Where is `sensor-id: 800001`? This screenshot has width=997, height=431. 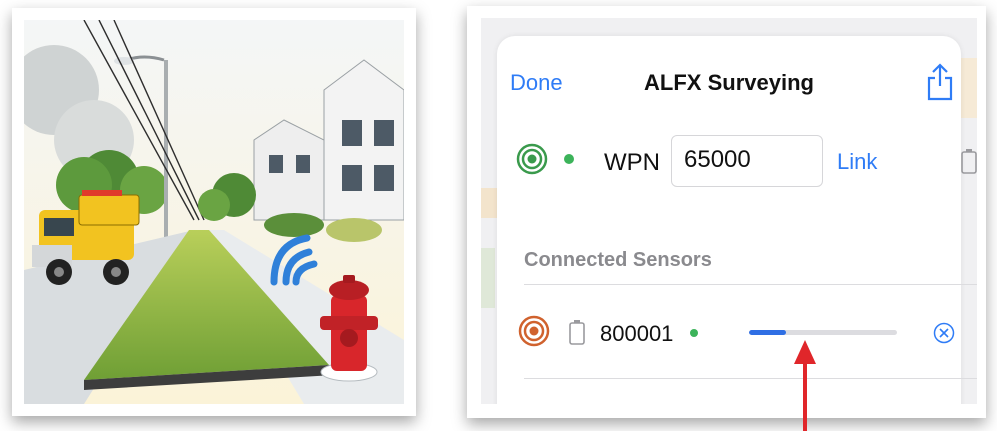 sensor-id: 800001 is located at coordinates (637, 333).